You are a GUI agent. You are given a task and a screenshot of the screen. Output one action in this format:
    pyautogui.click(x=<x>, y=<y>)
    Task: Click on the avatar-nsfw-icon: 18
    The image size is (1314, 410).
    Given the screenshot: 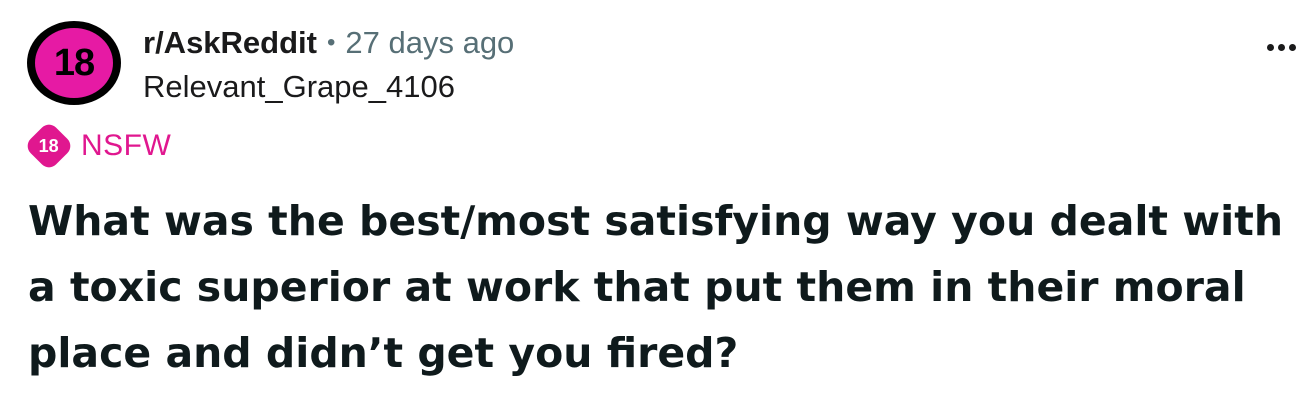 What is the action you would take?
    pyautogui.click(x=74, y=63)
    